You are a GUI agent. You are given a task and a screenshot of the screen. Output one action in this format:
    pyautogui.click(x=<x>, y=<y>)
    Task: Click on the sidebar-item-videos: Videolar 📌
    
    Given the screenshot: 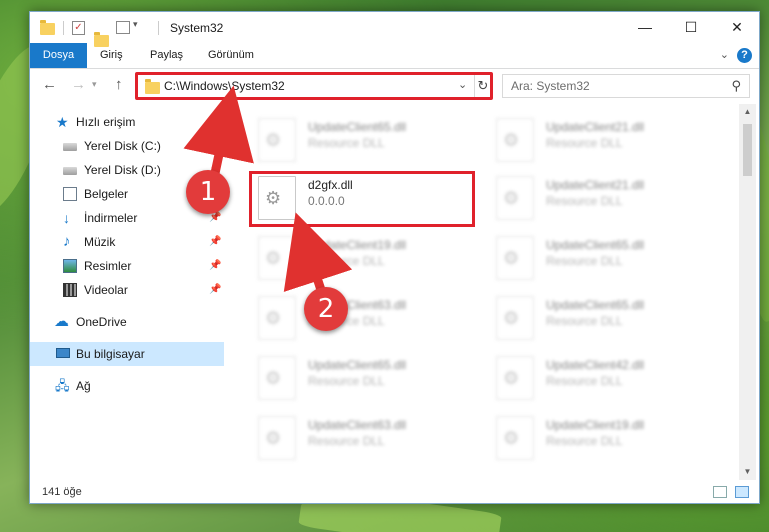 What is the action you would take?
    pyautogui.click(x=127, y=290)
    